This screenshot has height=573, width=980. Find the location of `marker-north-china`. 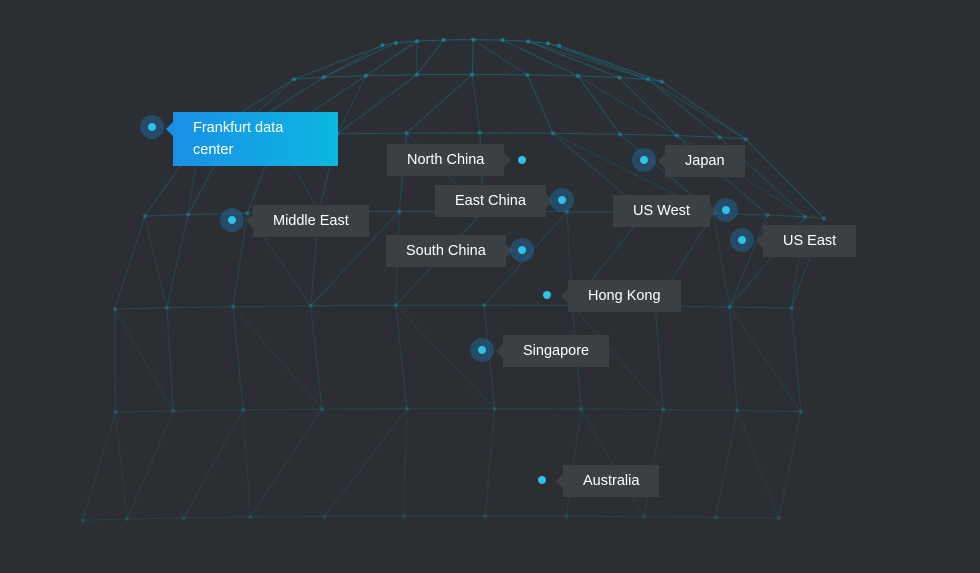

marker-north-china is located at coordinates (522, 160).